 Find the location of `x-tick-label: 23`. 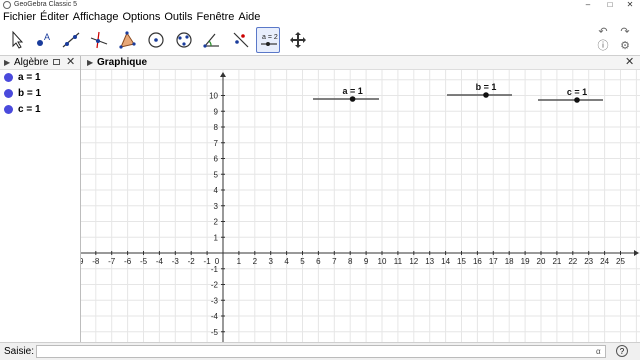

x-tick-label: 23 is located at coordinates (588, 261).